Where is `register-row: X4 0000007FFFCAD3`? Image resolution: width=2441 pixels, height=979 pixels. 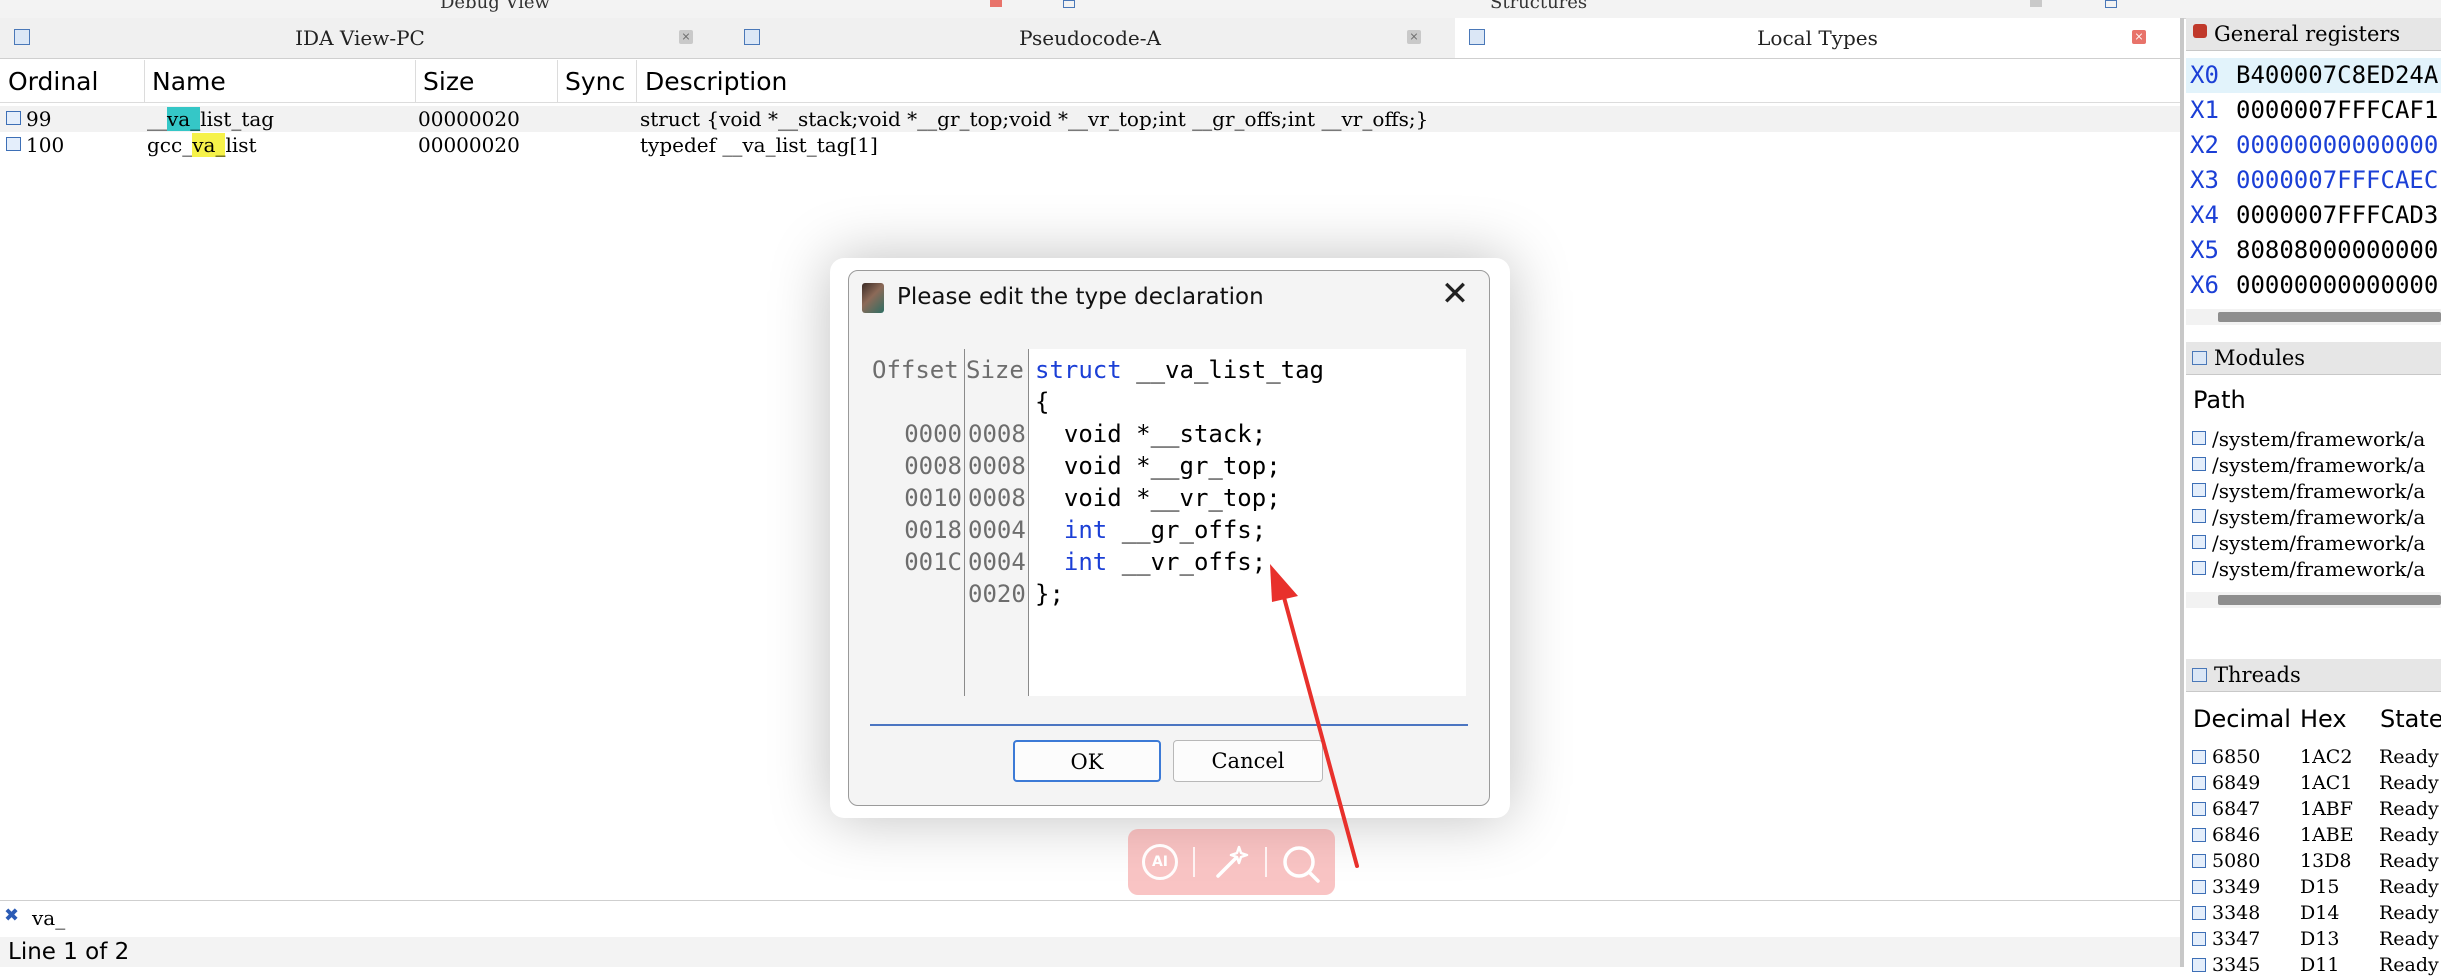 register-row: X4 0000007FFFCAD3 is located at coordinates (2313, 215).